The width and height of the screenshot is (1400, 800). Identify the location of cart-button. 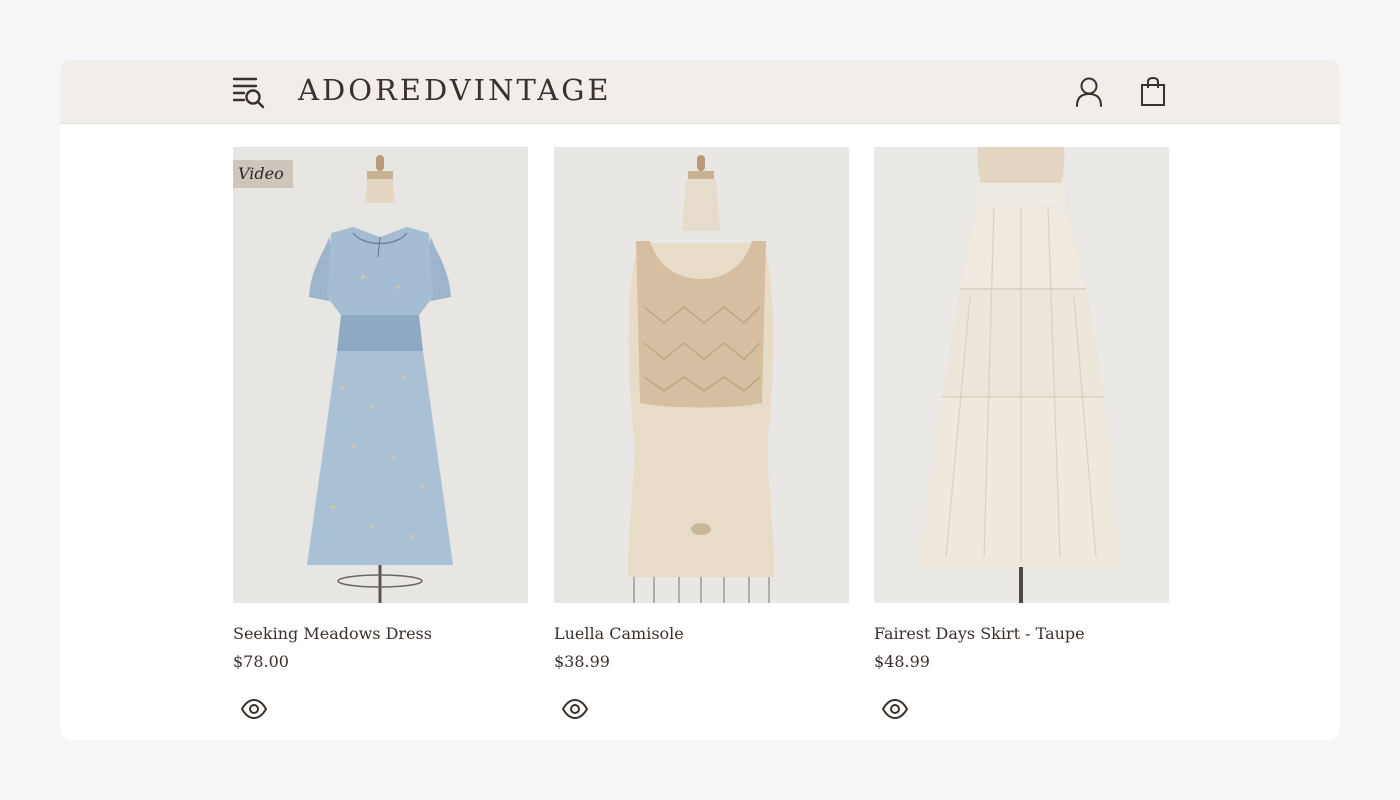
(1153, 92).